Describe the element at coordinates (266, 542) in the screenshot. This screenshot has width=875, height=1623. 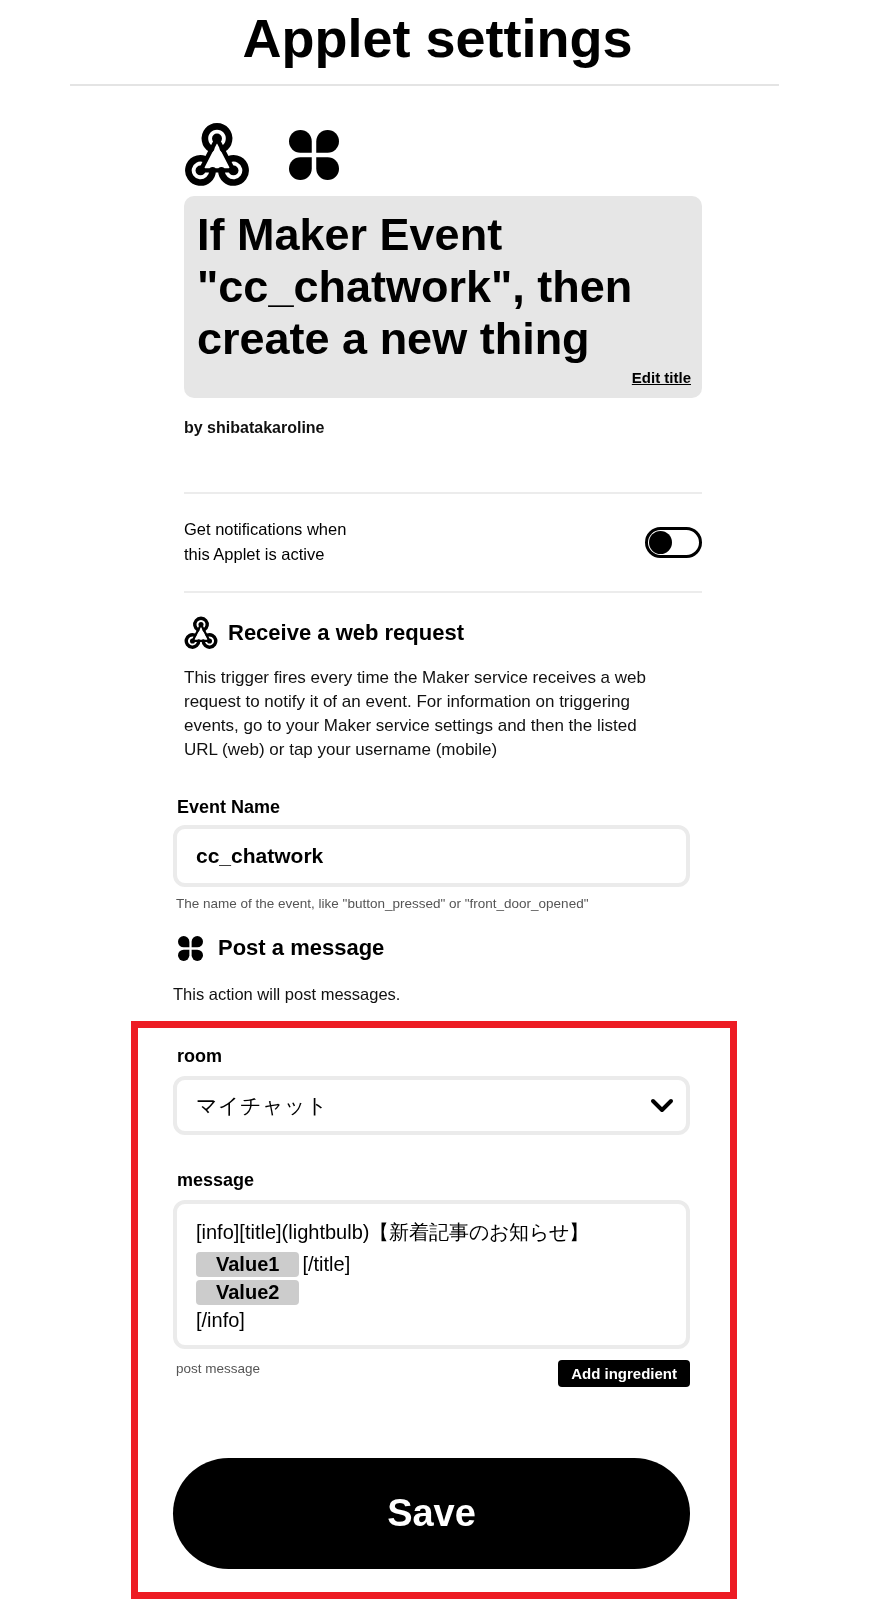
I see `notification-label: Get notifications when this Applet is active` at that location.